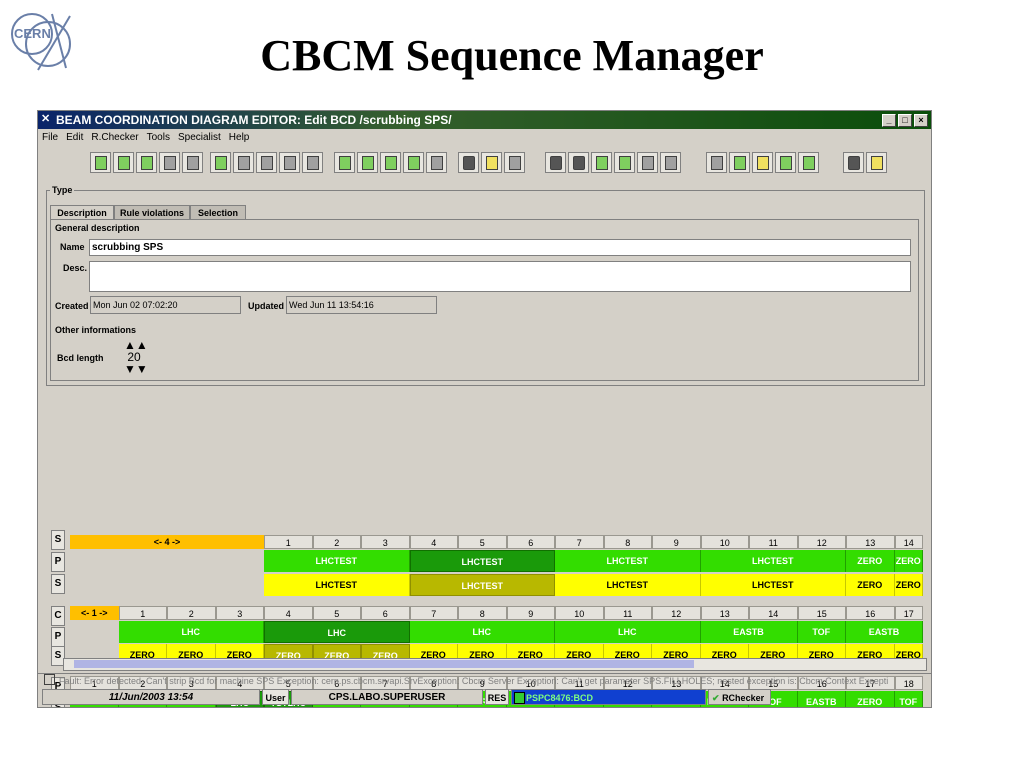 The width and height of the screenshot is (1024, 768). I want to click on desc-field, so click(500, 276).